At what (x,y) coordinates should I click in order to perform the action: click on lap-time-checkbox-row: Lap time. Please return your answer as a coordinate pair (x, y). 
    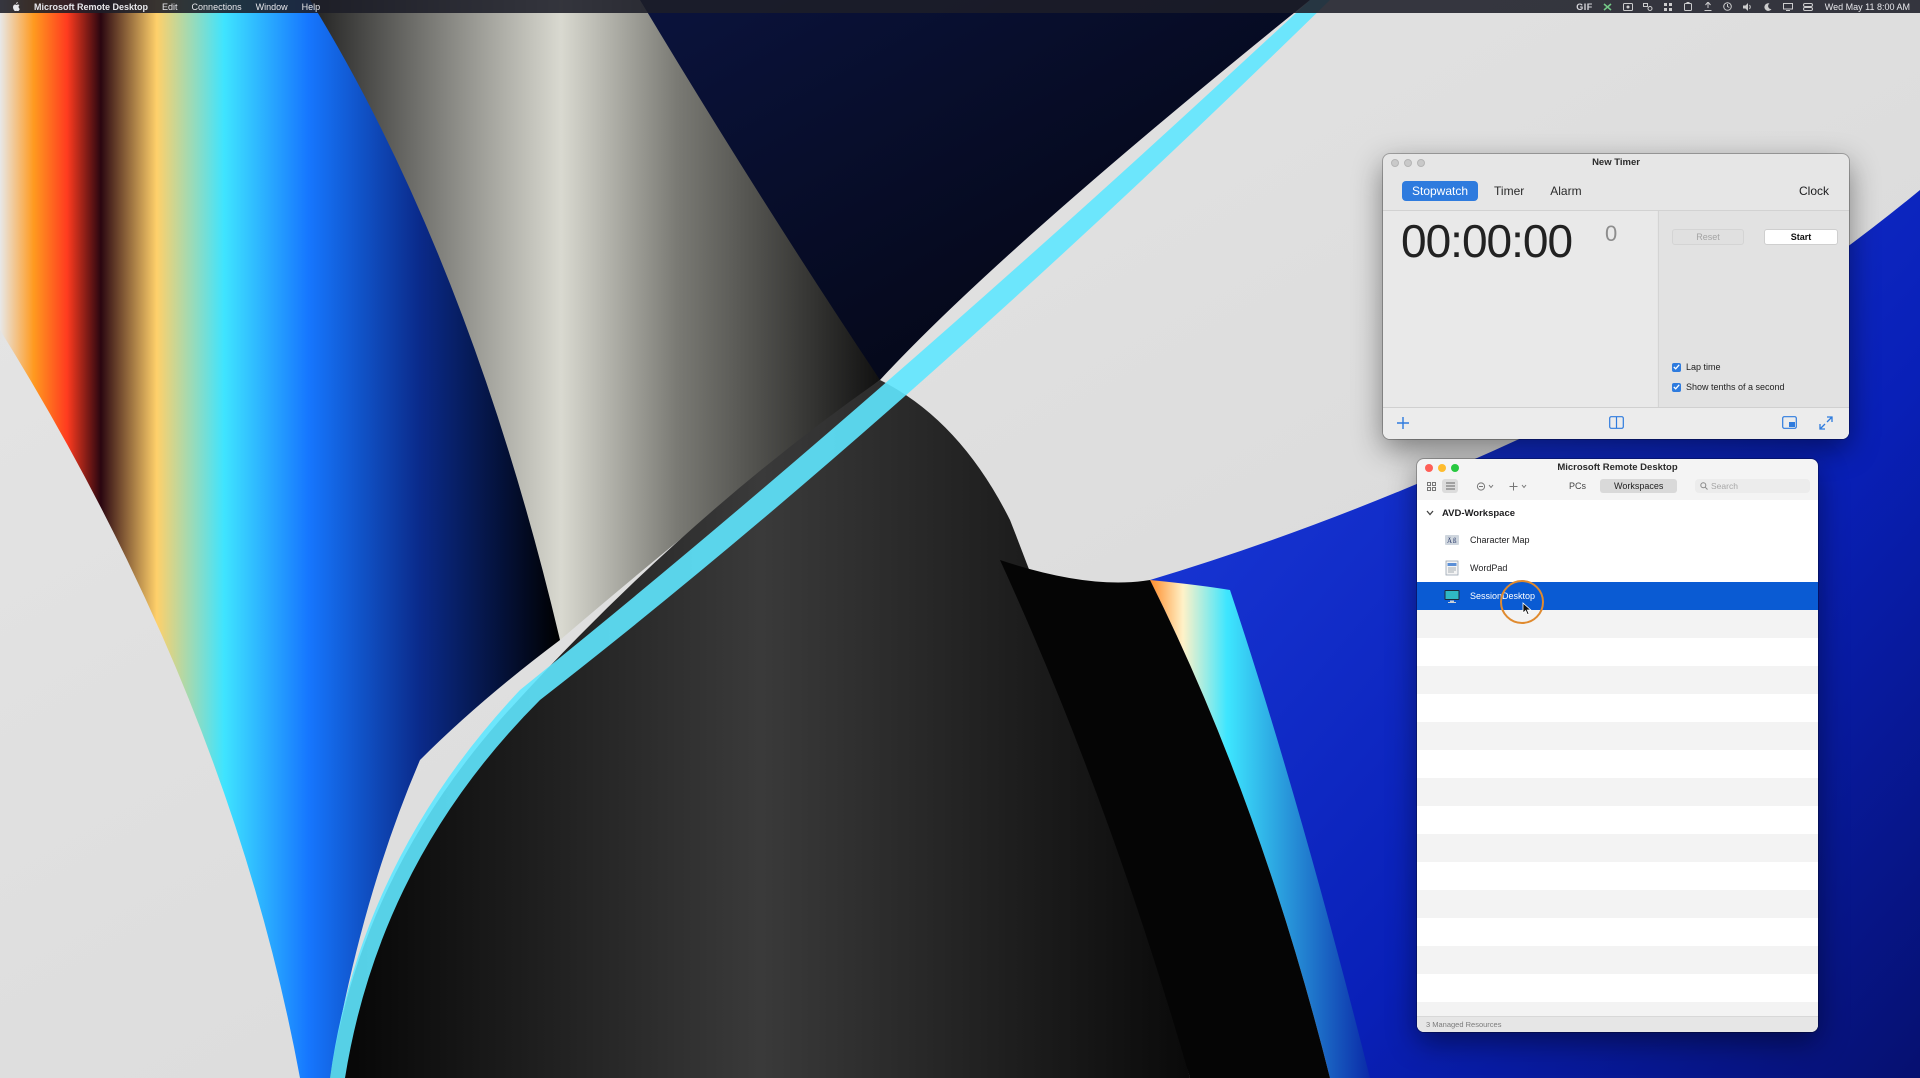
    Looking at the image, I should click on (1696, 367).